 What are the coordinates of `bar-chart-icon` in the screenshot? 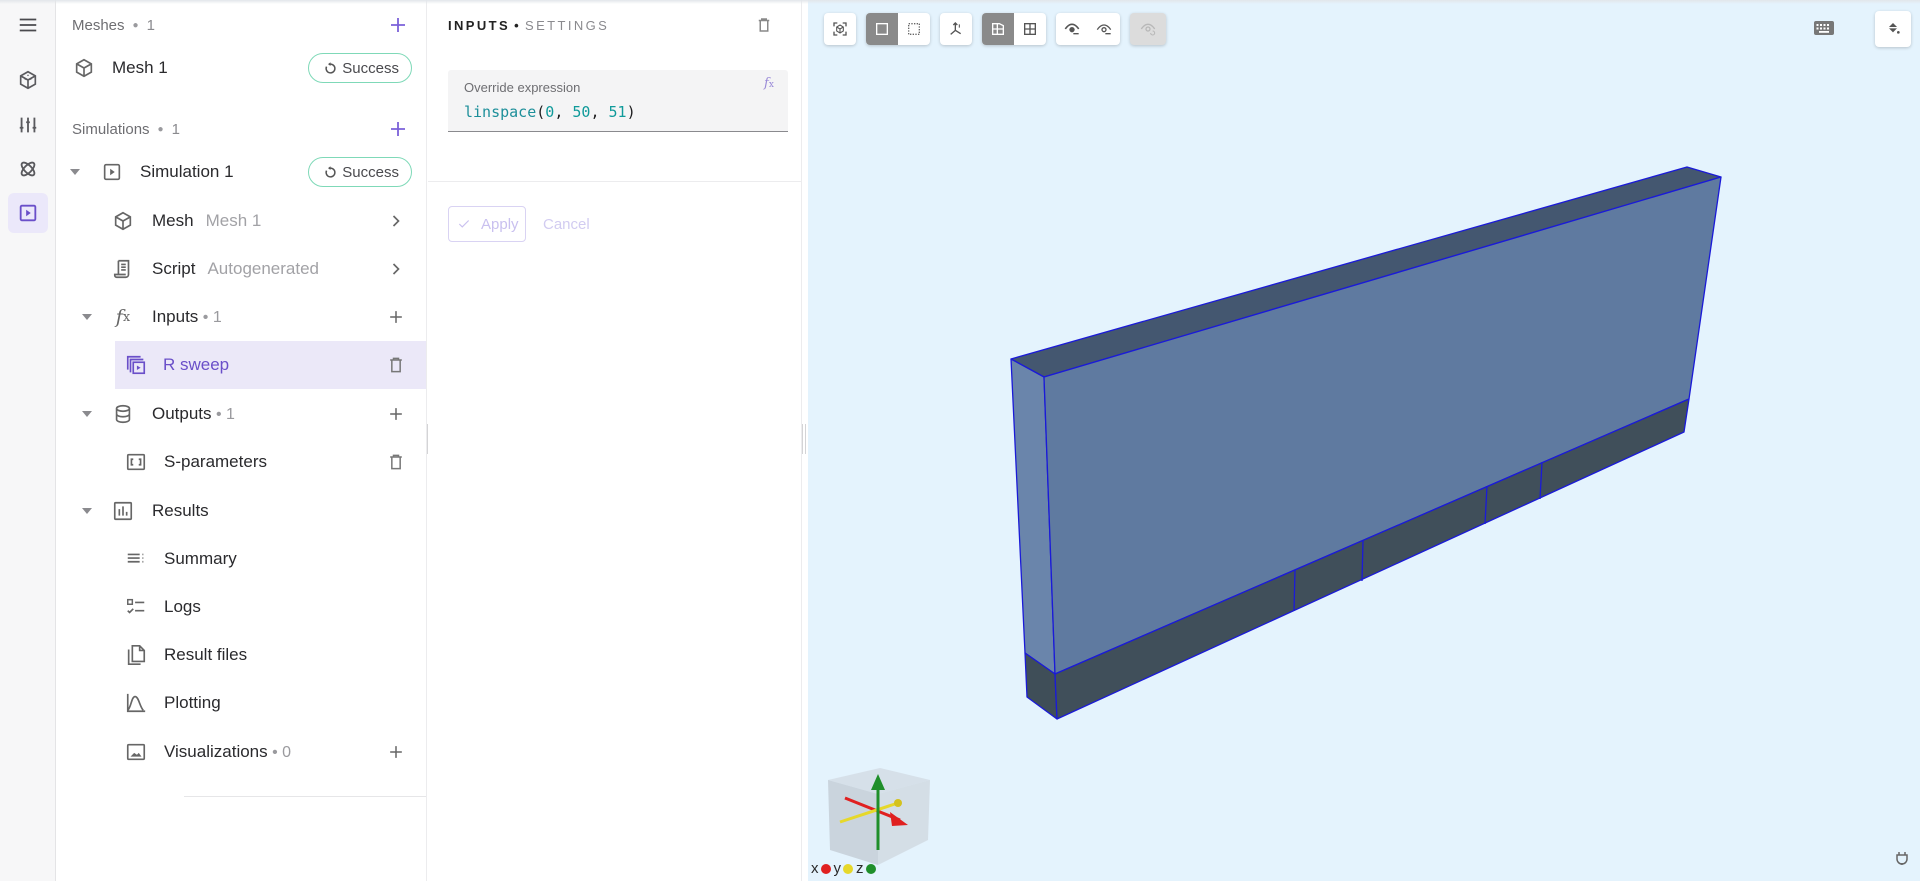 It's located at (123, 511).